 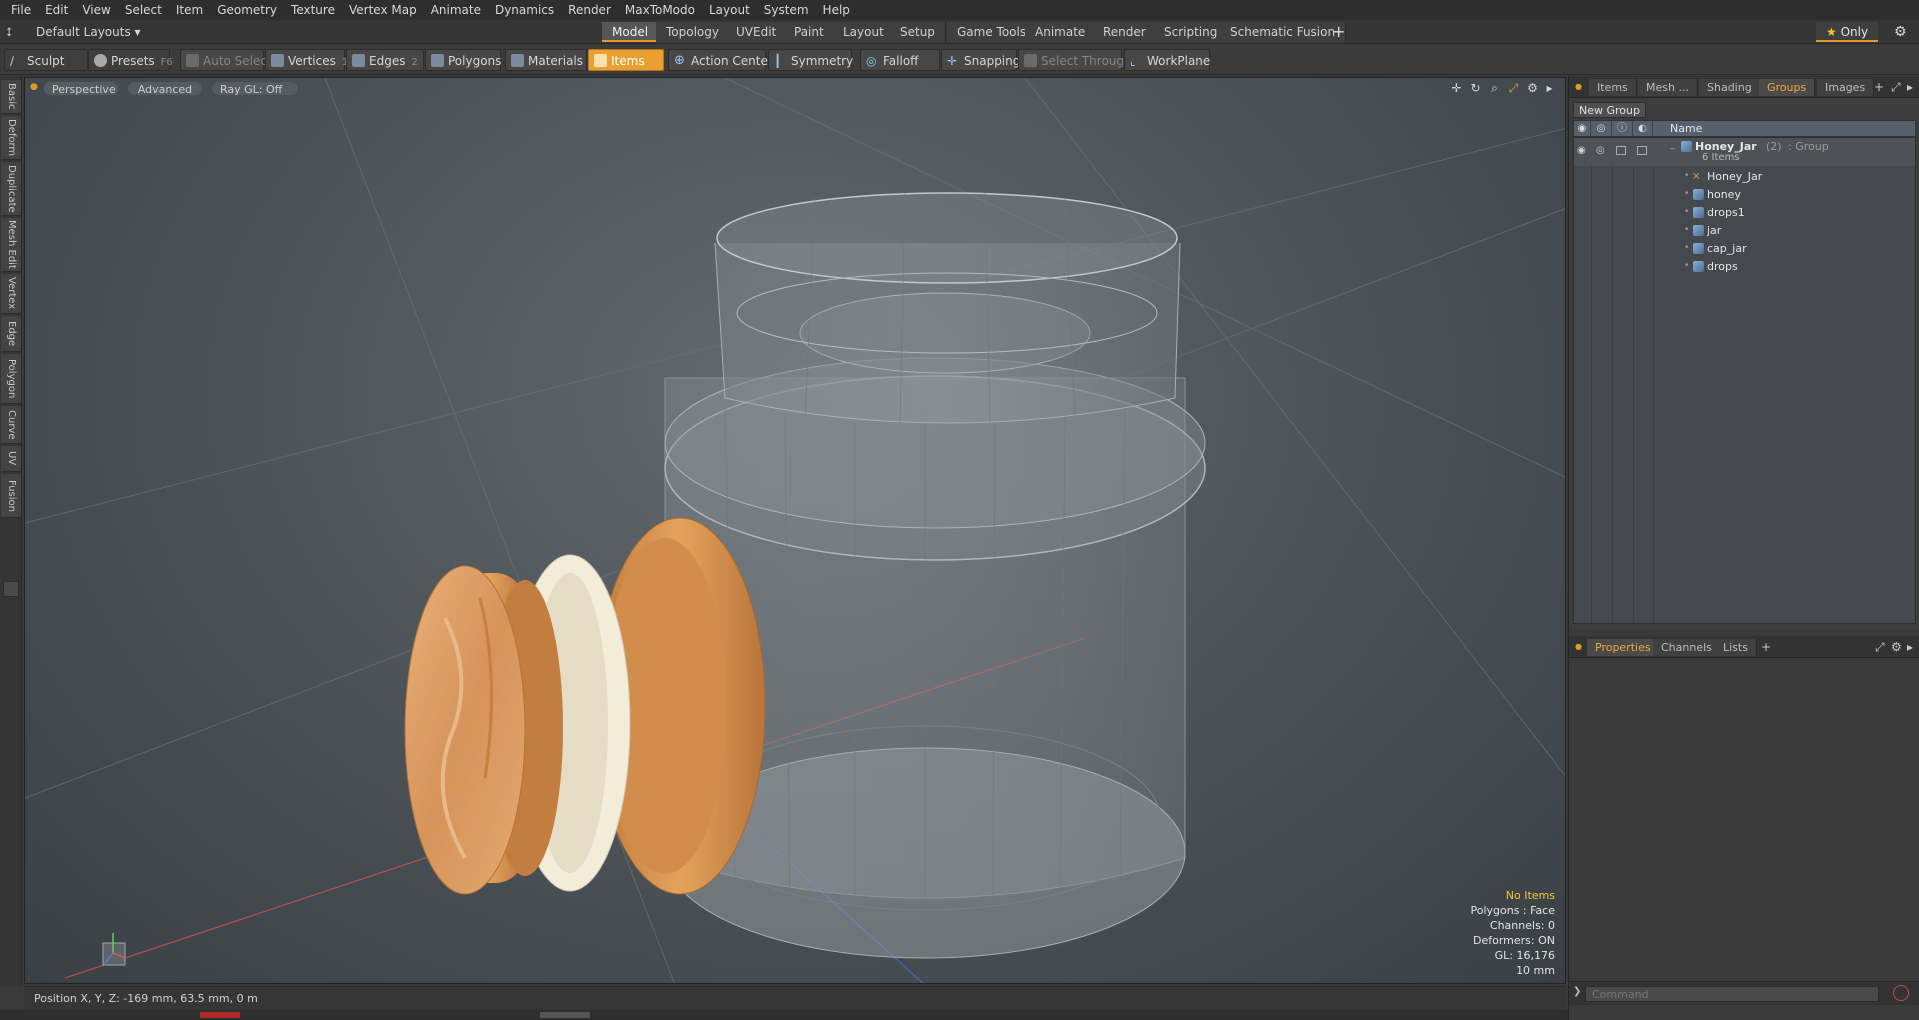 I want to click on tab-uvedit: UVEdit, so click(x=757, y=32).